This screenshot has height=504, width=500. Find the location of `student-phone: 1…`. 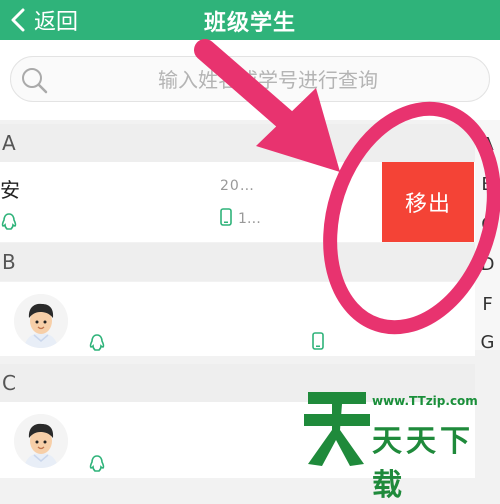

student-phone: 1… is located at coordinates (240, 219).